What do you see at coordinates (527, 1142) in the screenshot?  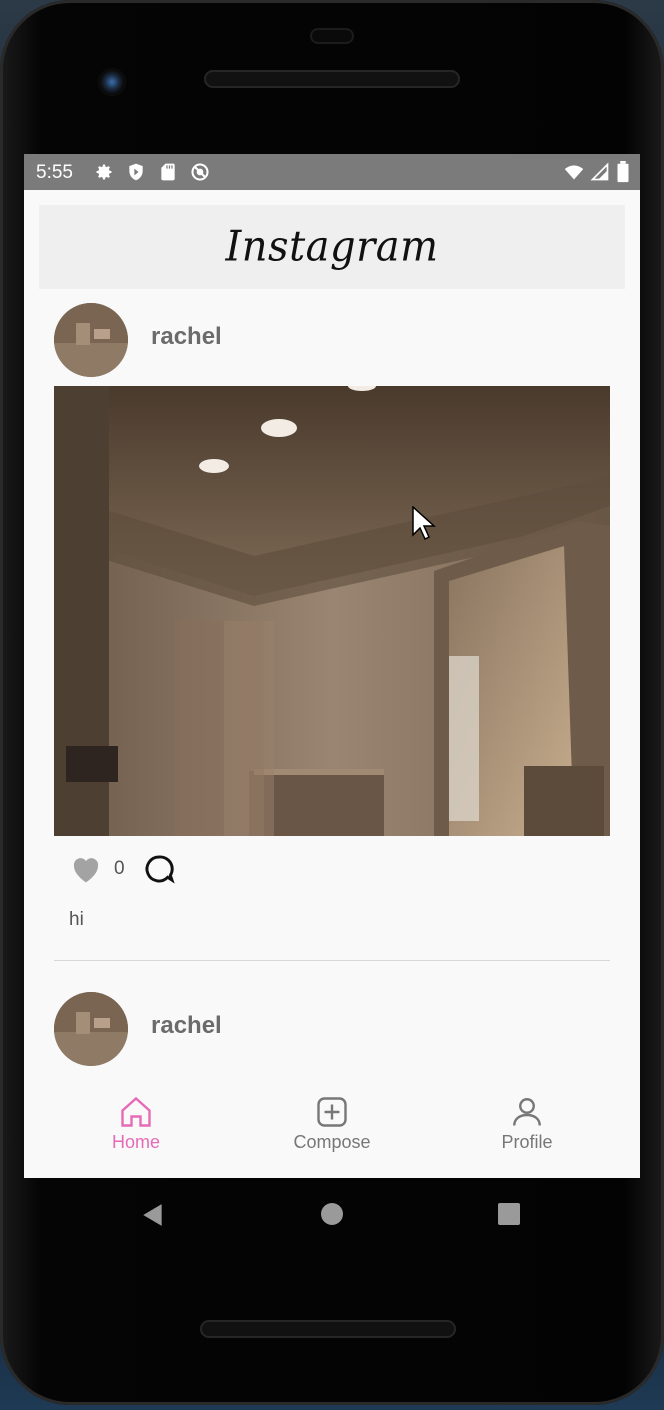 I see `nav-profile-label: Profile` at bounding box center [527, 1142].